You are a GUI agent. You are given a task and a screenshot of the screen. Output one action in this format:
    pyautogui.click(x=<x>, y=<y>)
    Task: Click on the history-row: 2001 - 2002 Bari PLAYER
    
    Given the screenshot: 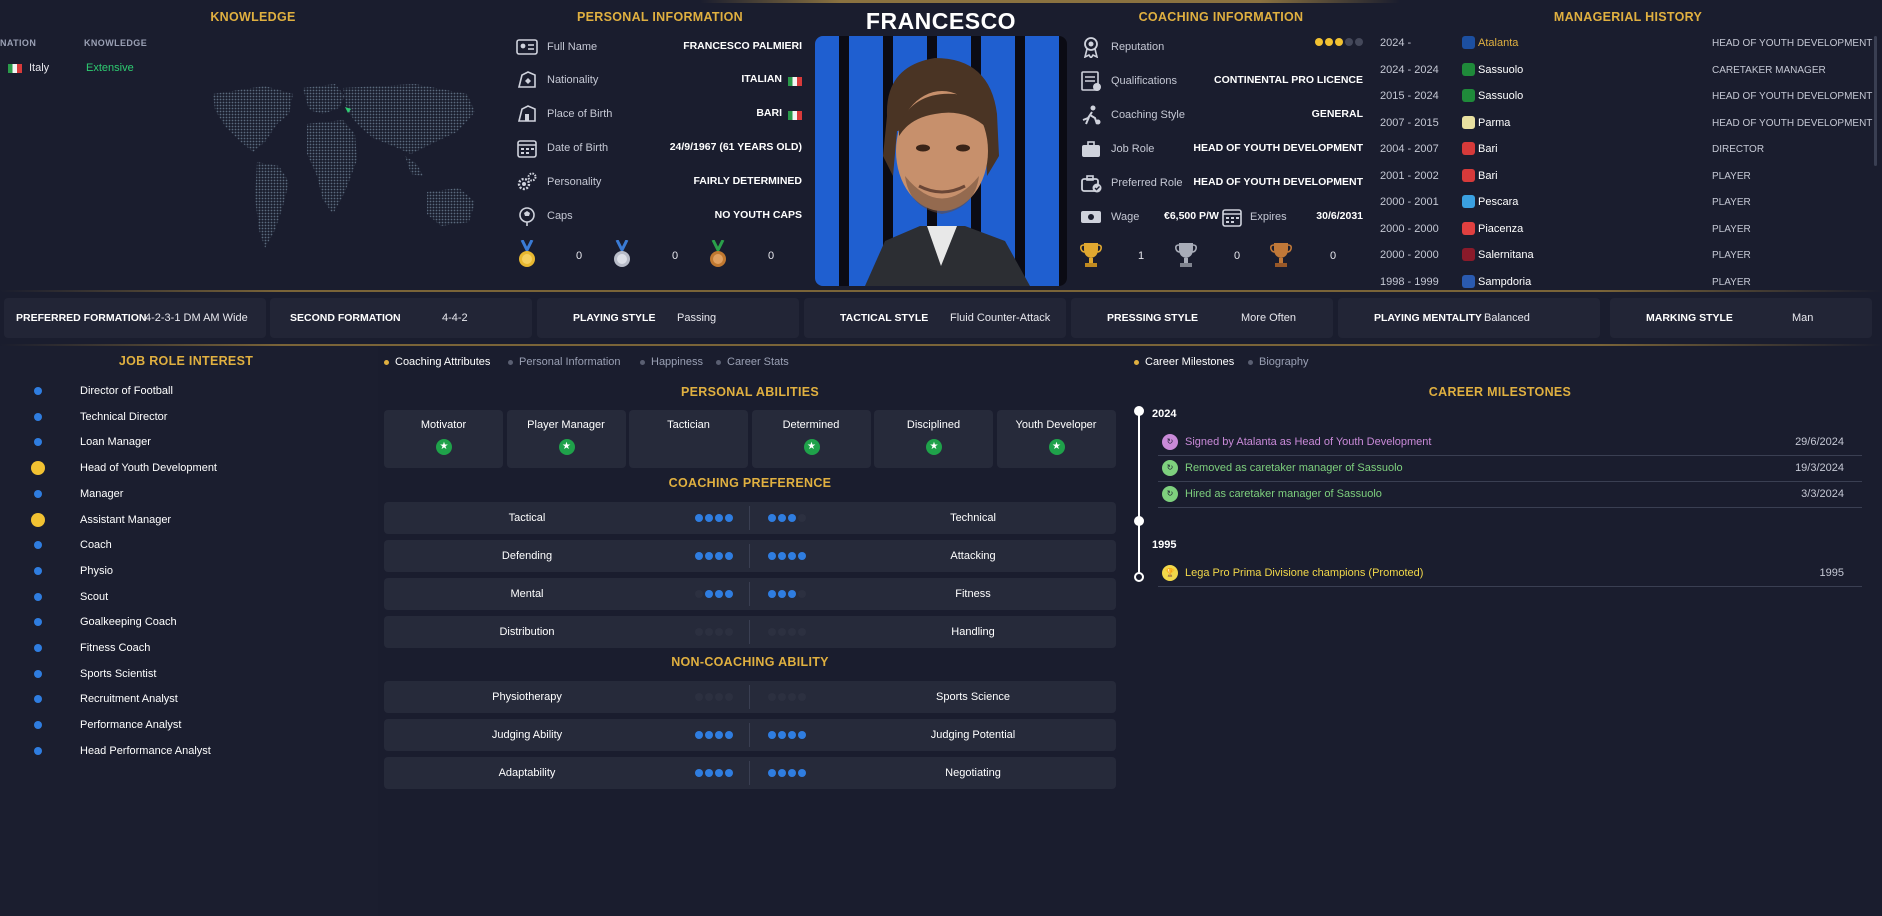 What is the action you would take?
    pyautogui.click(x=1626, y=177)
    